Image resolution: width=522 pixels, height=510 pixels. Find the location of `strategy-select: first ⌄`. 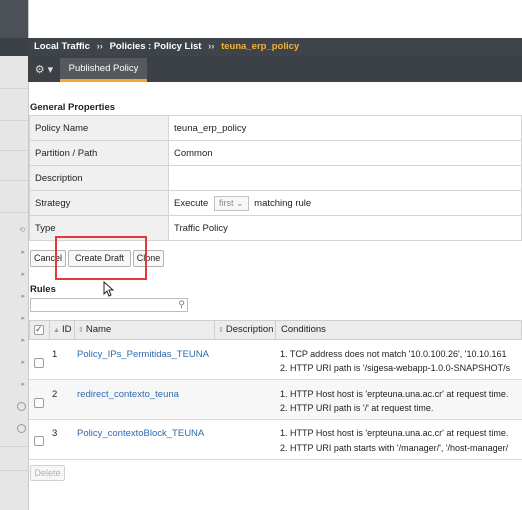

strategy-select: first ⌄ is located at coordinates (231, 203).